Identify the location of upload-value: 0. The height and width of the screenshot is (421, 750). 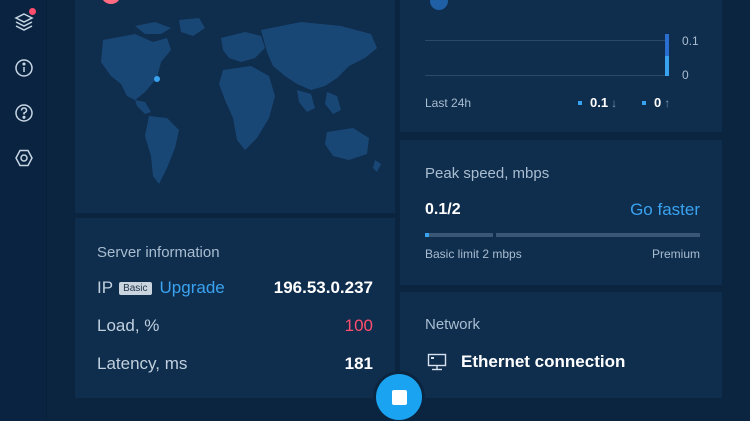
(658, 102).